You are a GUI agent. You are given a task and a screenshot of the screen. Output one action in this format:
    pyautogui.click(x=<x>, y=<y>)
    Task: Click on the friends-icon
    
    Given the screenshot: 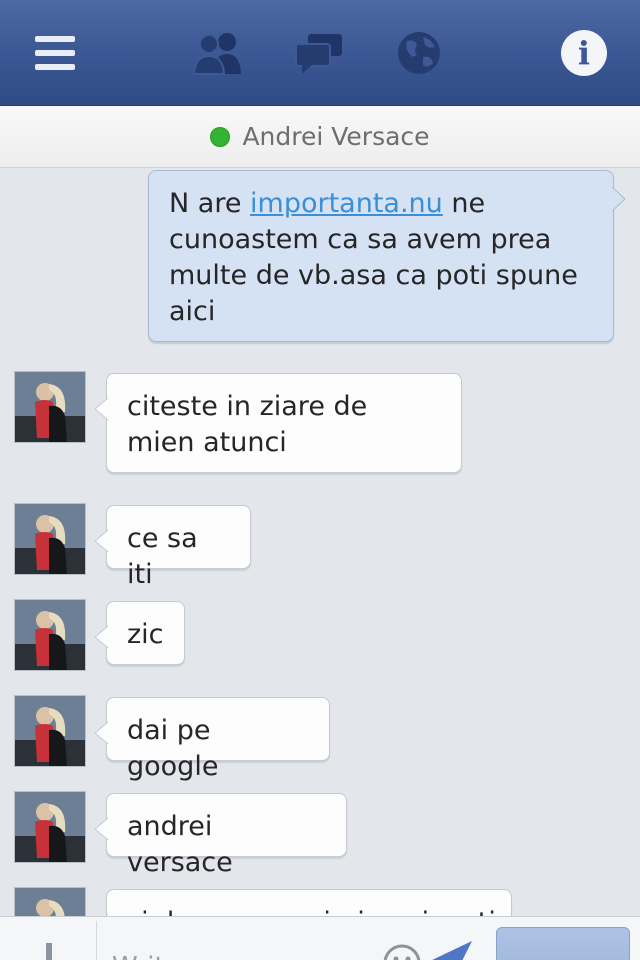 What is the action you would take?
    pyautogui.click(x=216, y=54)
    